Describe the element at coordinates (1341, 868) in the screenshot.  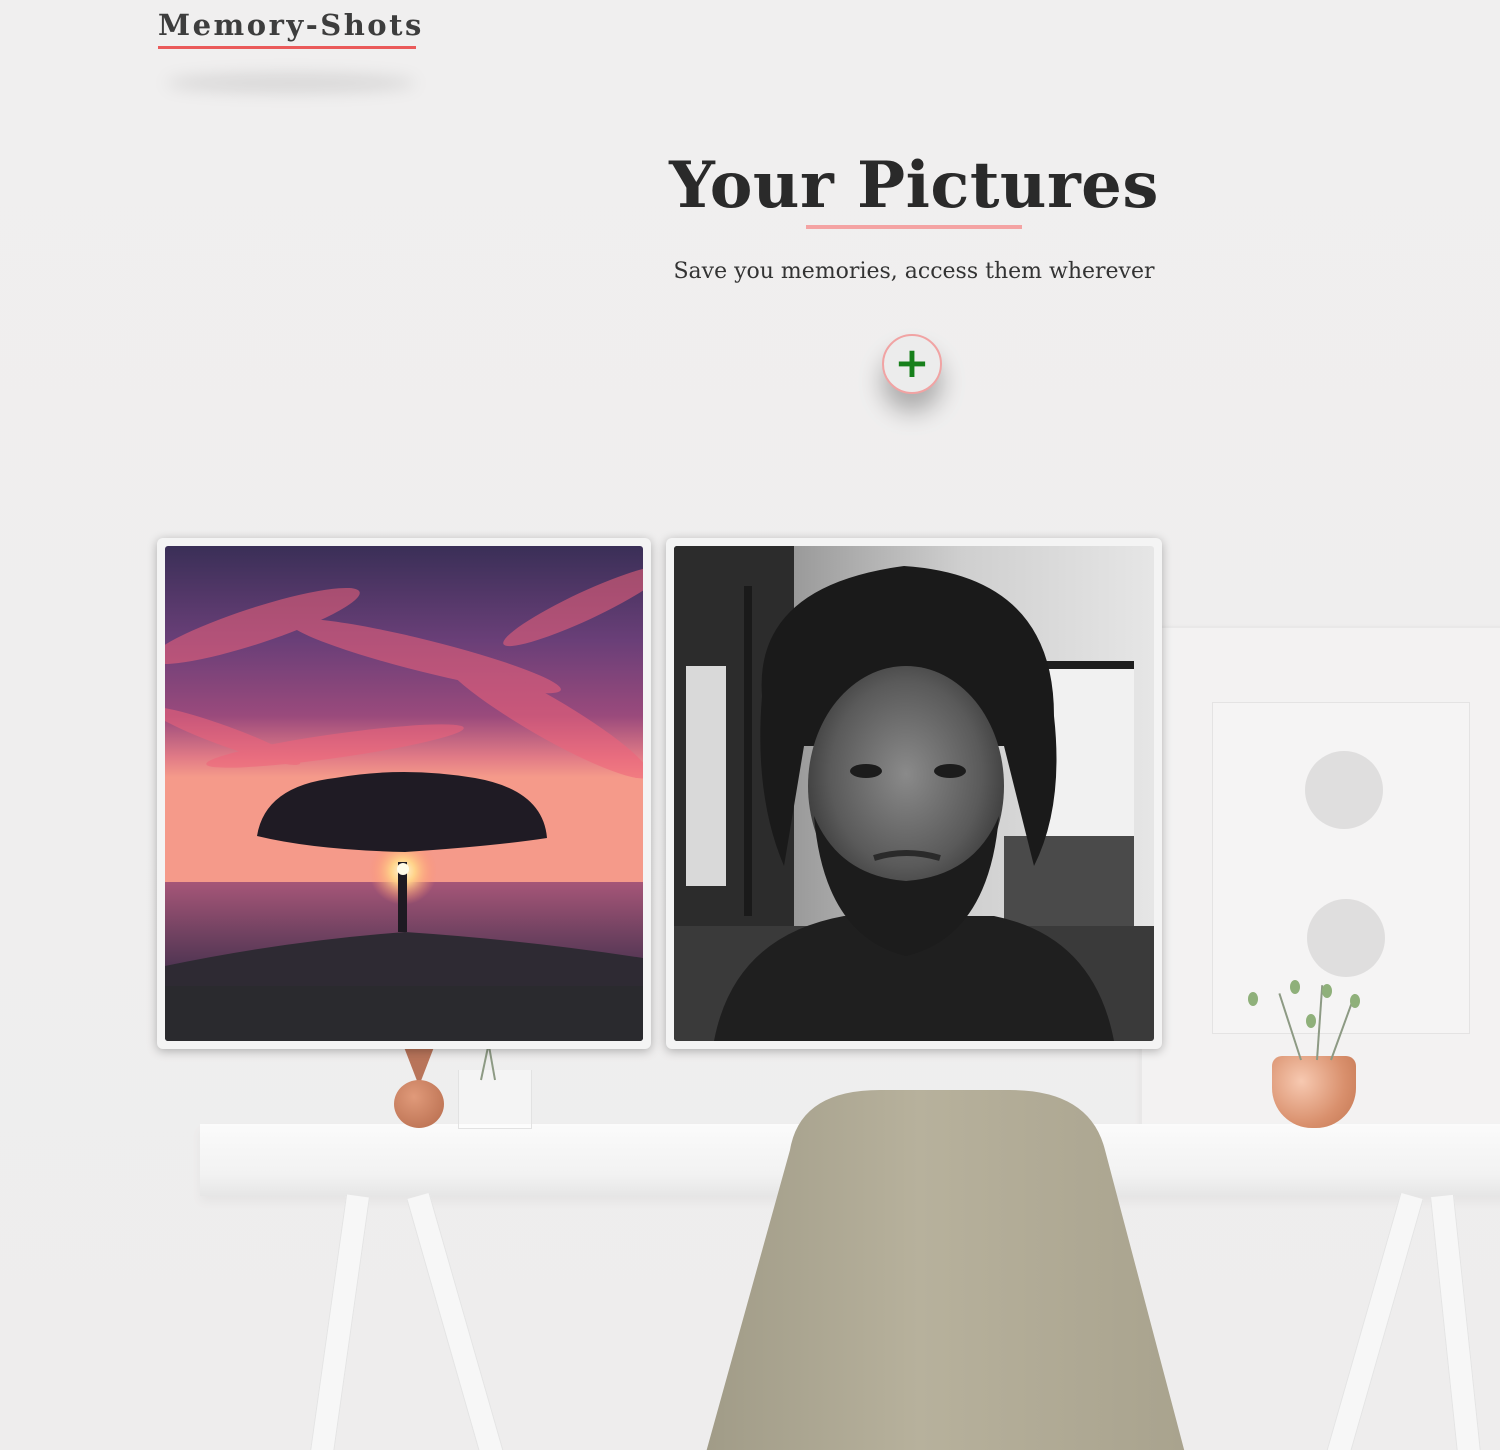
I see `wall-art-canvas` at that location.